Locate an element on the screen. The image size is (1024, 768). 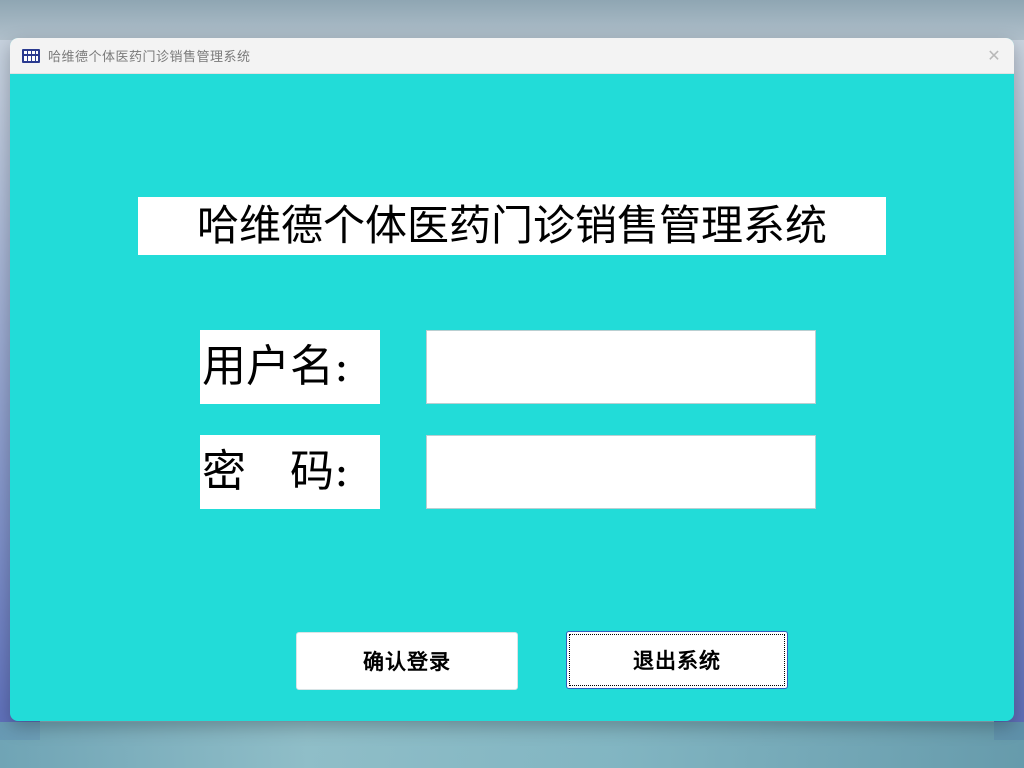
password-label: 密 码: is located at coordinates (290, 472).